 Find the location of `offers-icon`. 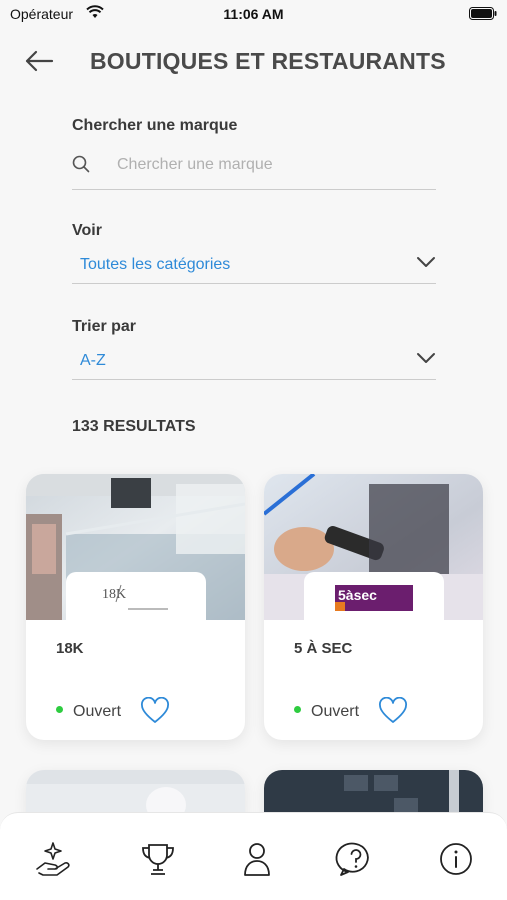

offers-icon is located at coordinates (53, 859).